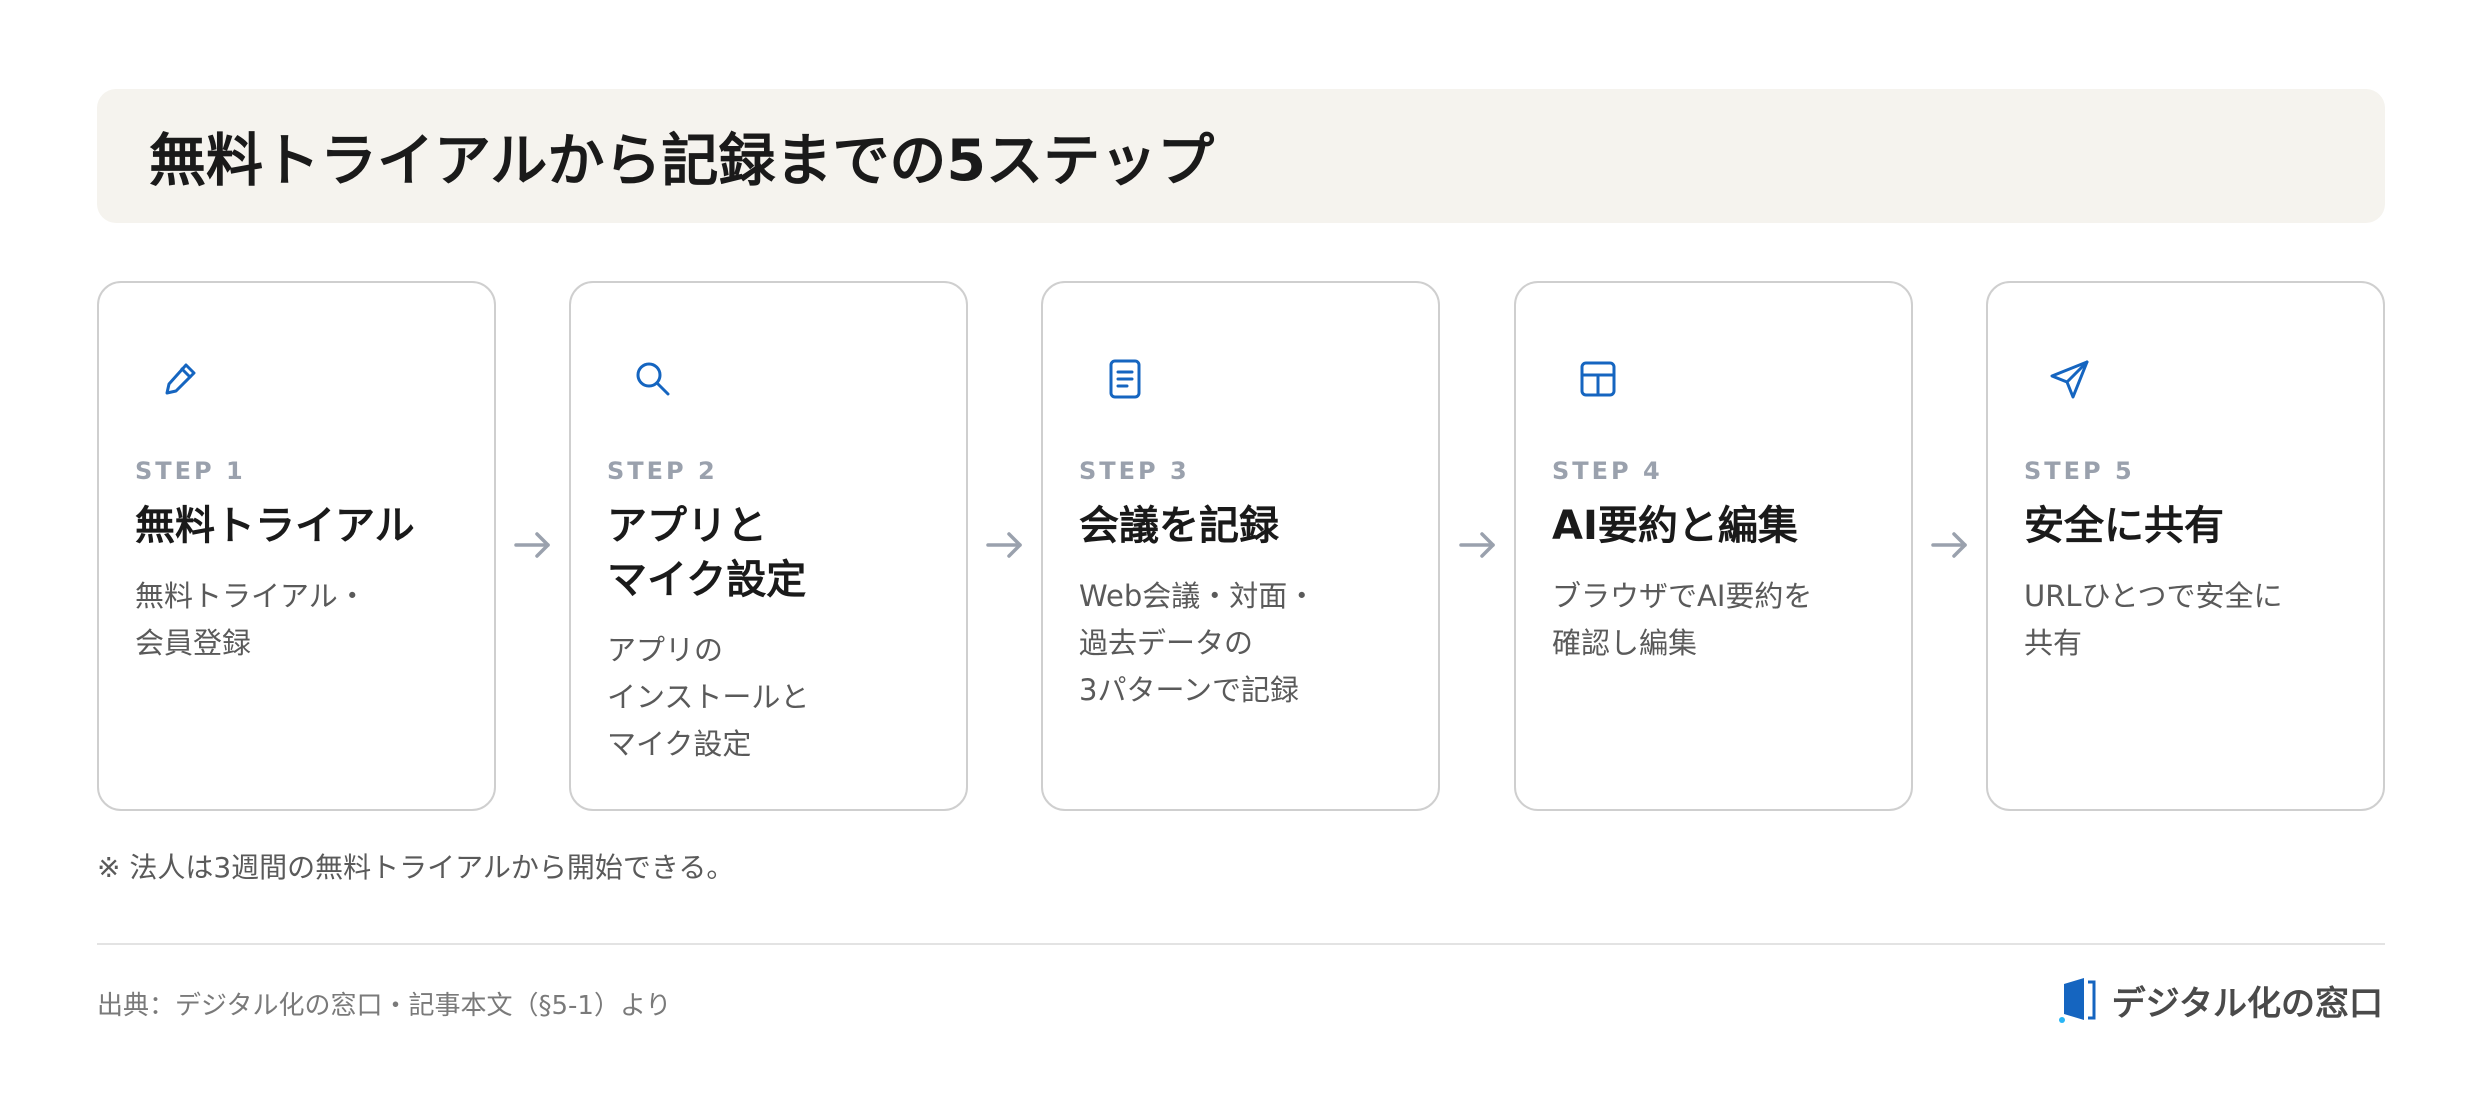  I want to click on step-card-2: STEP 2 アプリと マイク設定 アプリの インストールと マイク設定, so click(768, 546).